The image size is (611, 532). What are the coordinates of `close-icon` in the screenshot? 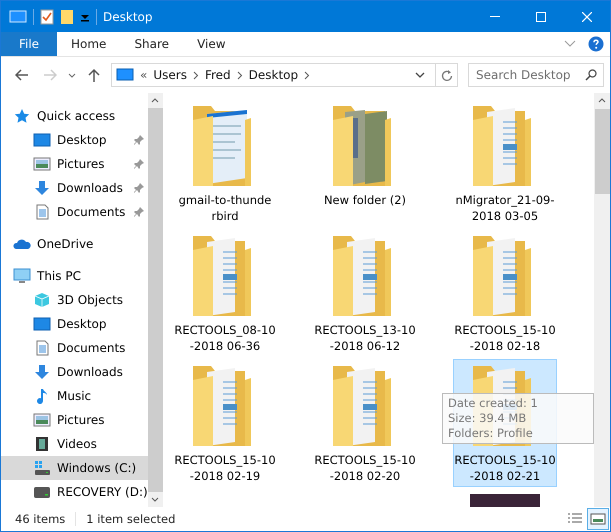 It's located at (587, 17).